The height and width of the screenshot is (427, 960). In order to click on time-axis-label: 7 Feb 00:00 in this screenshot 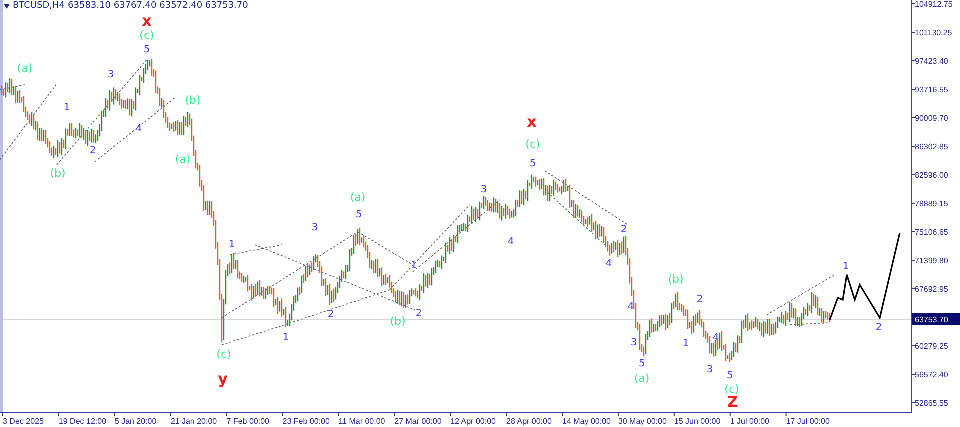, I will do `click(248, 421)`.